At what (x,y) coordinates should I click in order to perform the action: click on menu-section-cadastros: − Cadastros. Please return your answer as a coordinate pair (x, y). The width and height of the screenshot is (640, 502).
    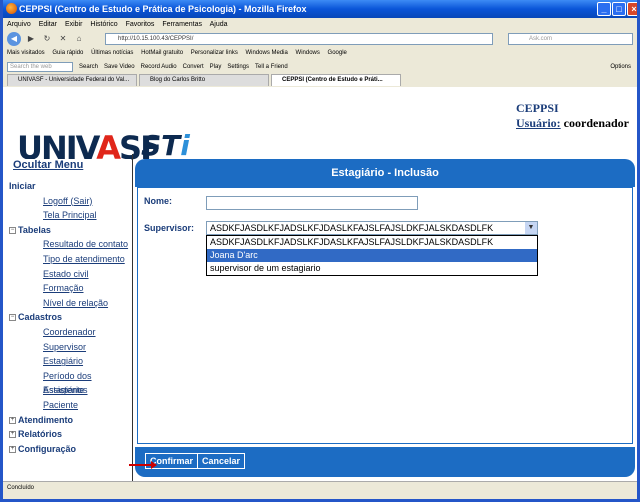
    Looking at the image, I should click on (70, 317).